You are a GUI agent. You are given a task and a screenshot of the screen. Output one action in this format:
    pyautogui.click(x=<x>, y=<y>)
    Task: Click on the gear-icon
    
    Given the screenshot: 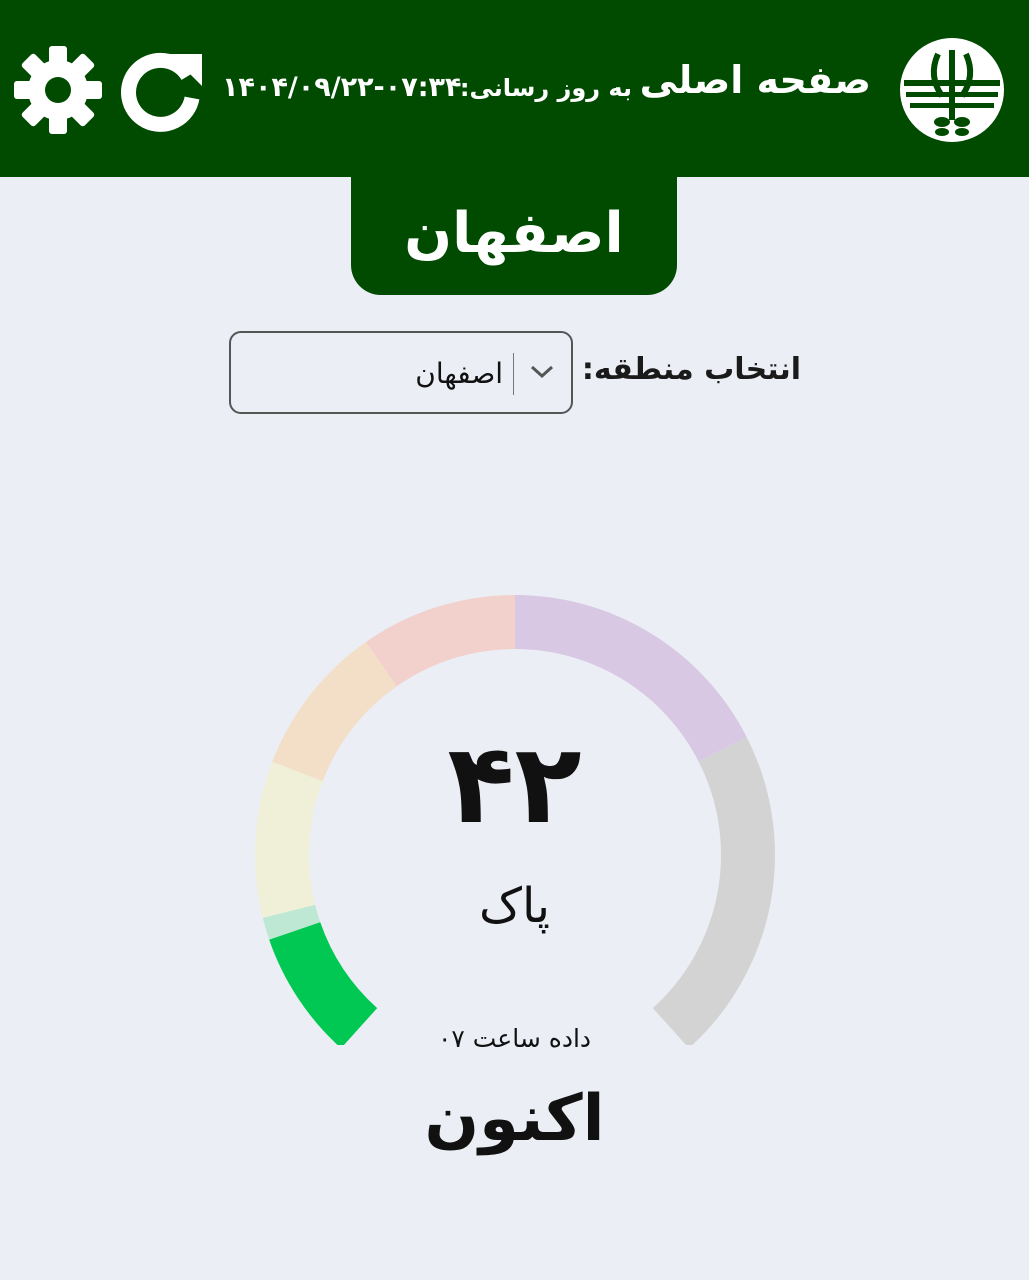 What is the action you would take?
    pyautogui.click(x=58, y=90)
    